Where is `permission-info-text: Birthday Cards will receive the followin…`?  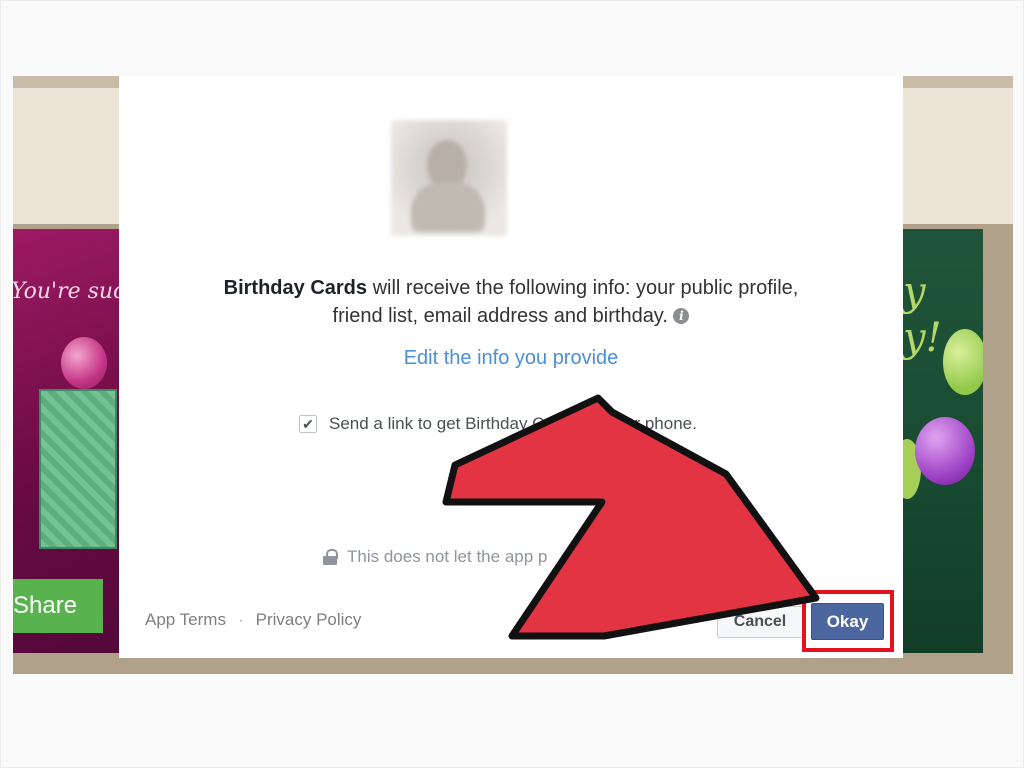
permission-info-text: Birthday Cards will receive the followin… is located at coordinates (511, 302).